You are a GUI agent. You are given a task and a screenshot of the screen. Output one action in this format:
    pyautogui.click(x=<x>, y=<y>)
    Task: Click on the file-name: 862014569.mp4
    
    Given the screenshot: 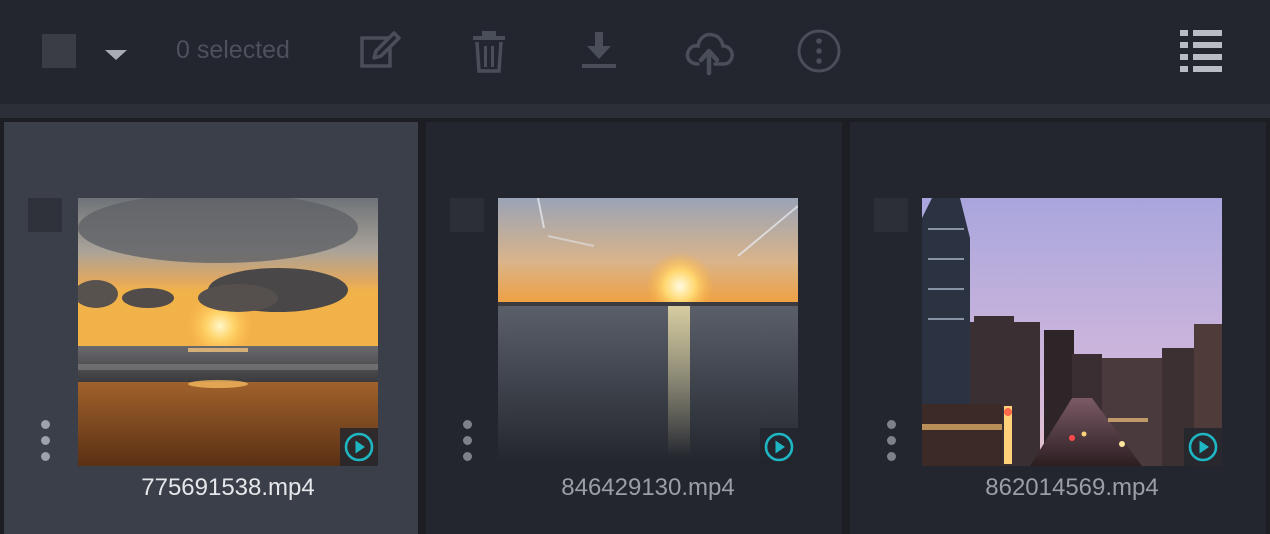 What is the action you would take?
    pyautogui.click(x=1072, y=488)
    